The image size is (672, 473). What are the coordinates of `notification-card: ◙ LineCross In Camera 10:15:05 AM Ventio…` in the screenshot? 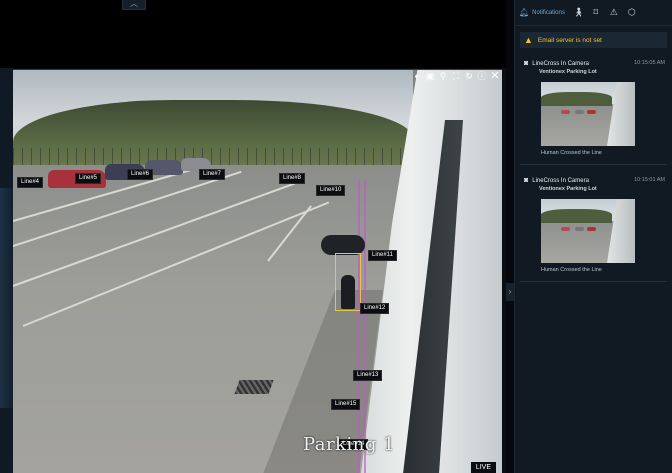 It's located at (593, 108).